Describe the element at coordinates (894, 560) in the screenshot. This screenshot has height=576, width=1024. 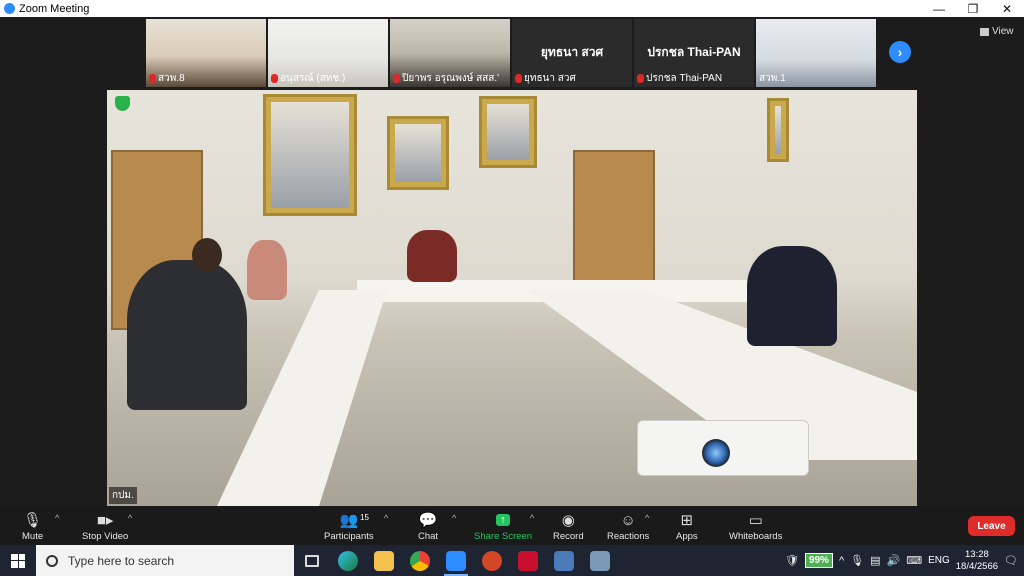
I see `volume-icon: 🔊` at that location.